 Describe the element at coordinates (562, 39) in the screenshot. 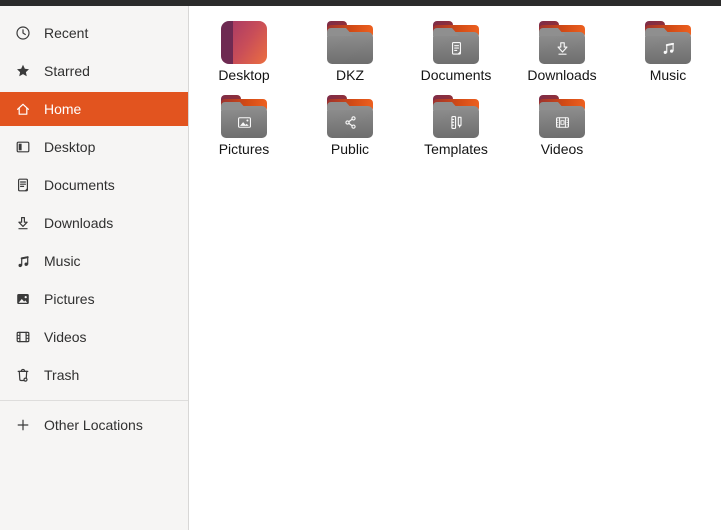

I see `folder-downloads-icon` at that location.